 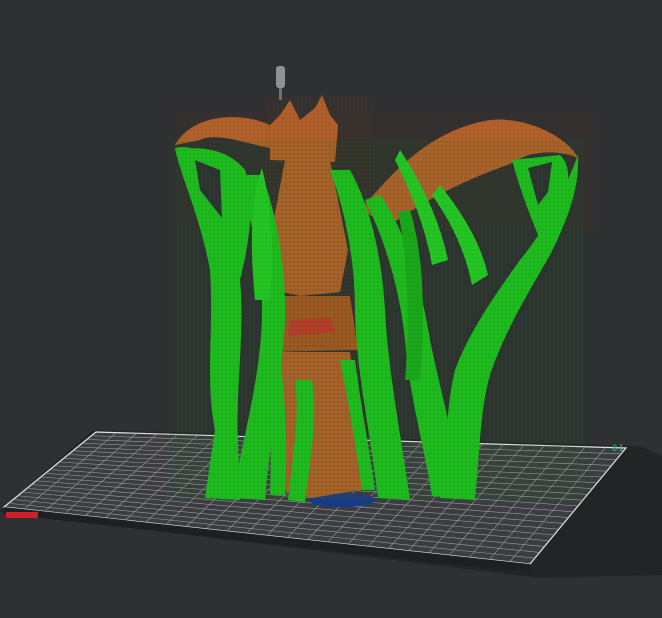 I want to click on origin-marker-icon, so click(x=22, y=515).